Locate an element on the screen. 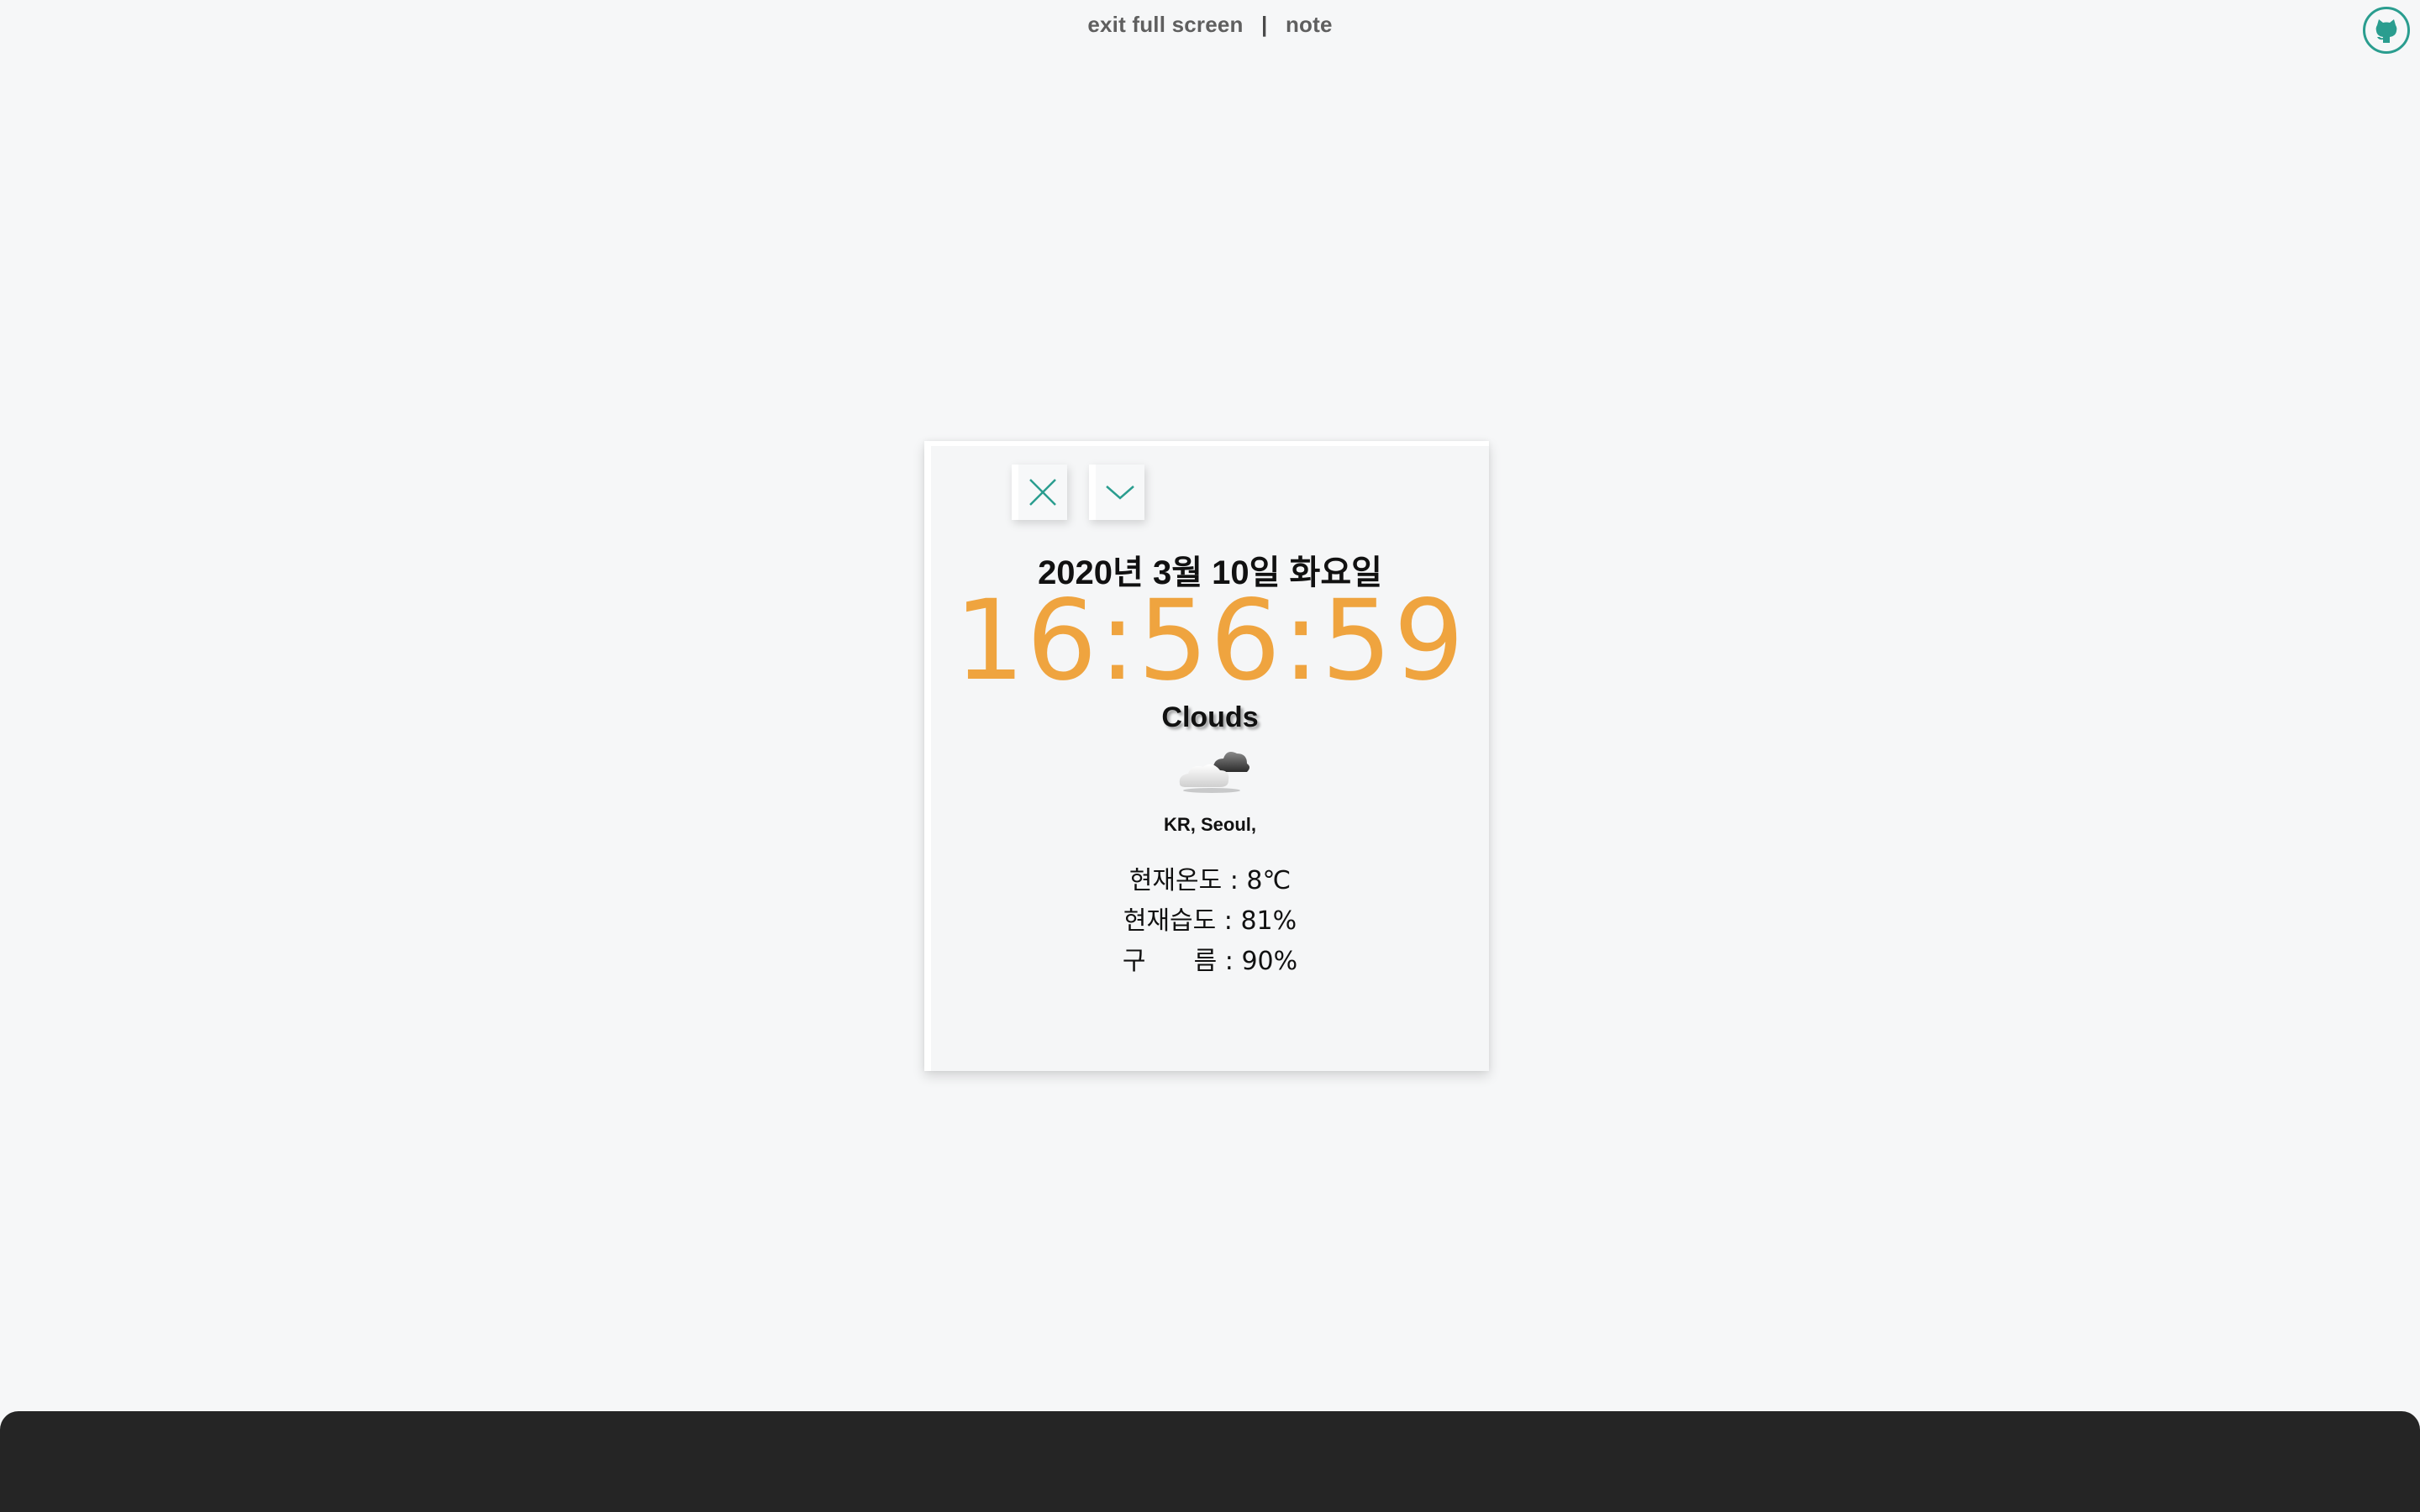 This screenshot has width=2420, height=1512. exit-fullscreen-link: exit full screen is located at coordinates (1165, 24).